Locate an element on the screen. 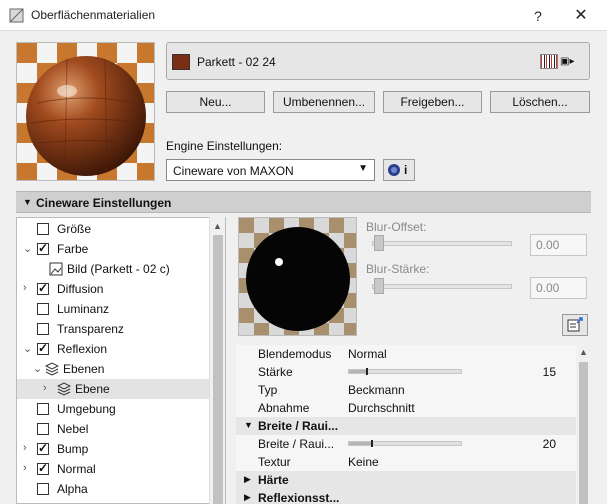 This screenshot has width=607, height=504. prop-key: Stärke is located at coordinates (275, 372).